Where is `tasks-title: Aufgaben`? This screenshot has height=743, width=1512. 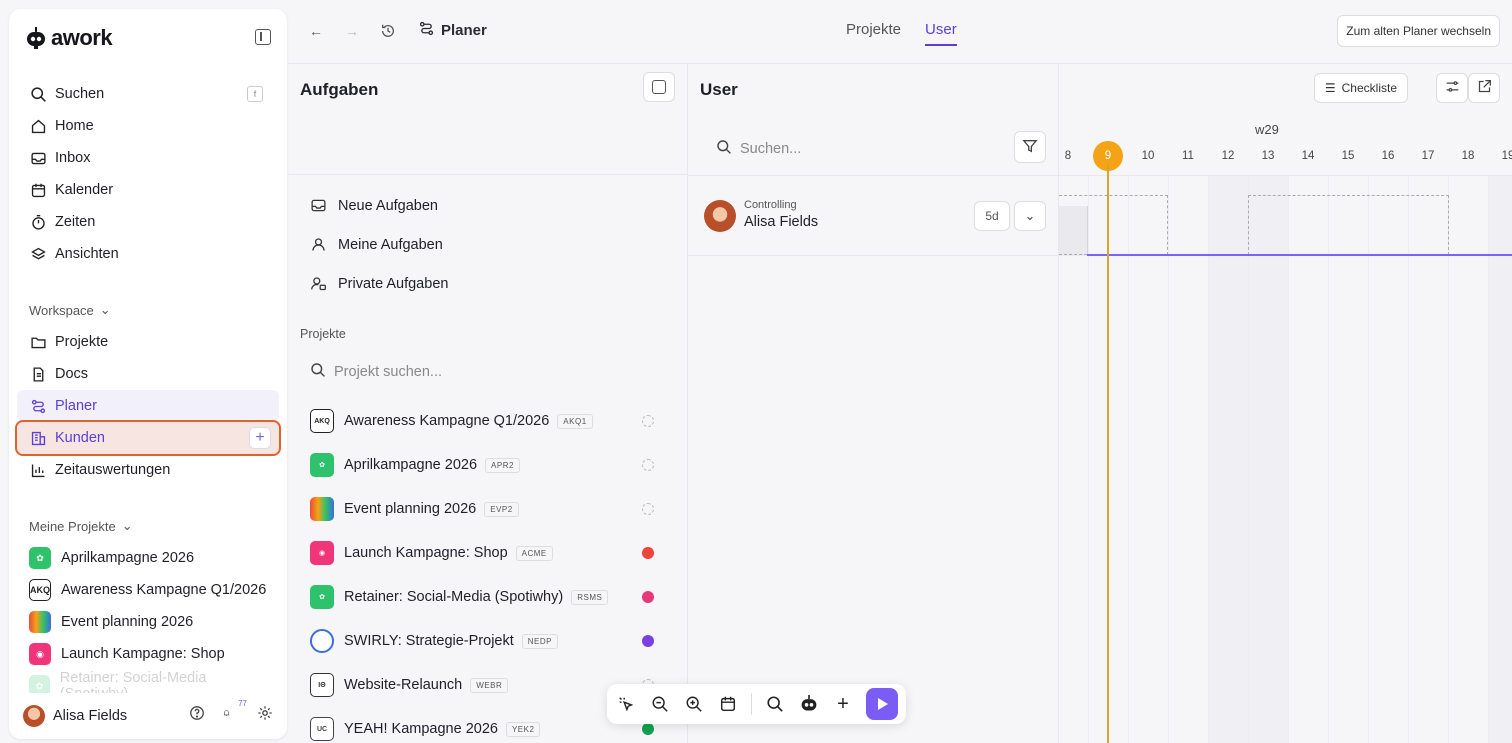 tasks-title: Aufgaben is located at coordinates (339, 89).